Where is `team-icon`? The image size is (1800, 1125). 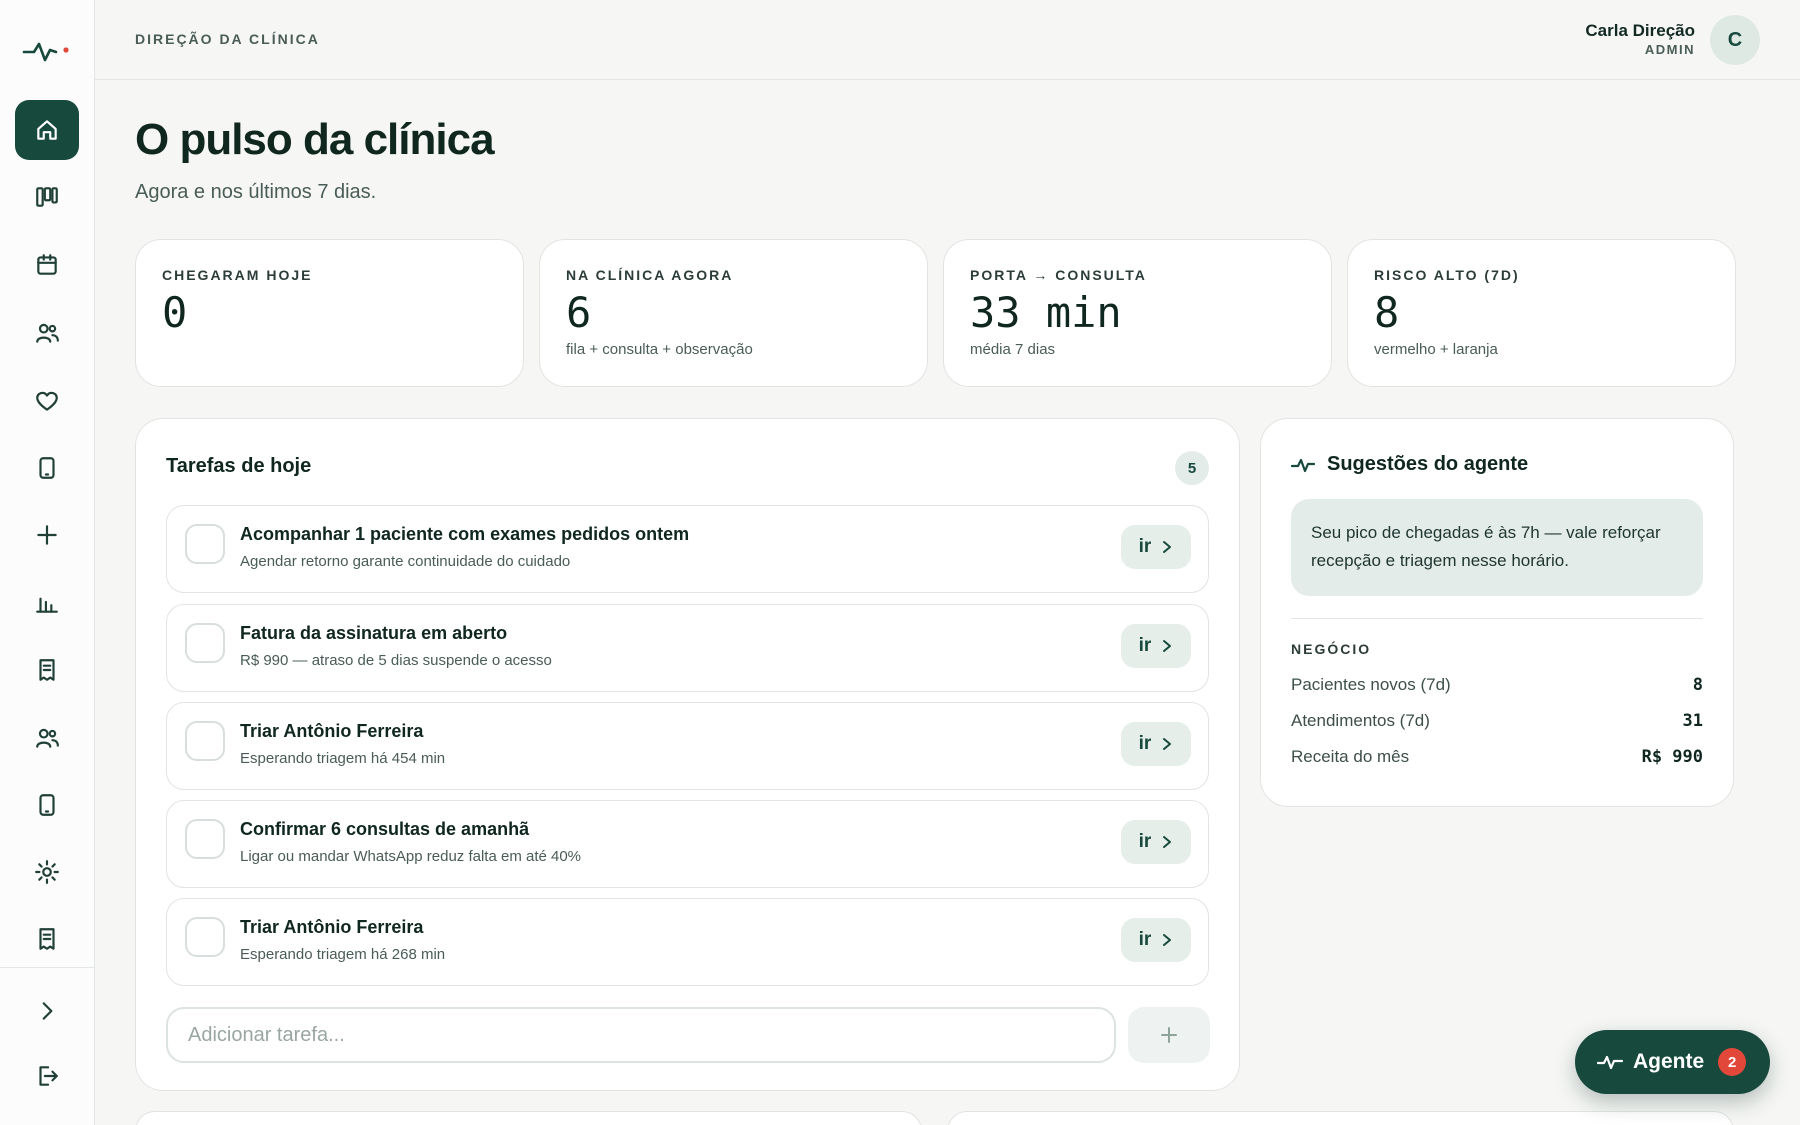 team-icon is located at coordinates (47, 738).